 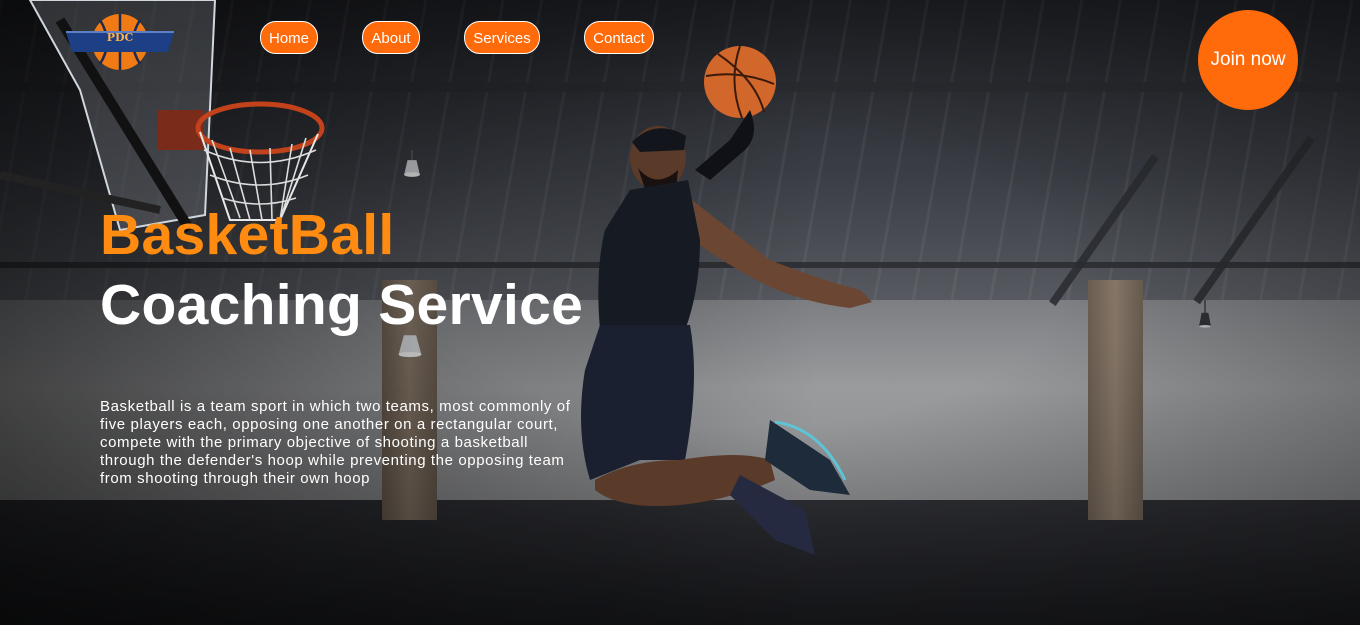 What do you see at coordinates (289, 37) in the screenshot?
I see `nav-home-button: Home` at bounding box center [289, 37].